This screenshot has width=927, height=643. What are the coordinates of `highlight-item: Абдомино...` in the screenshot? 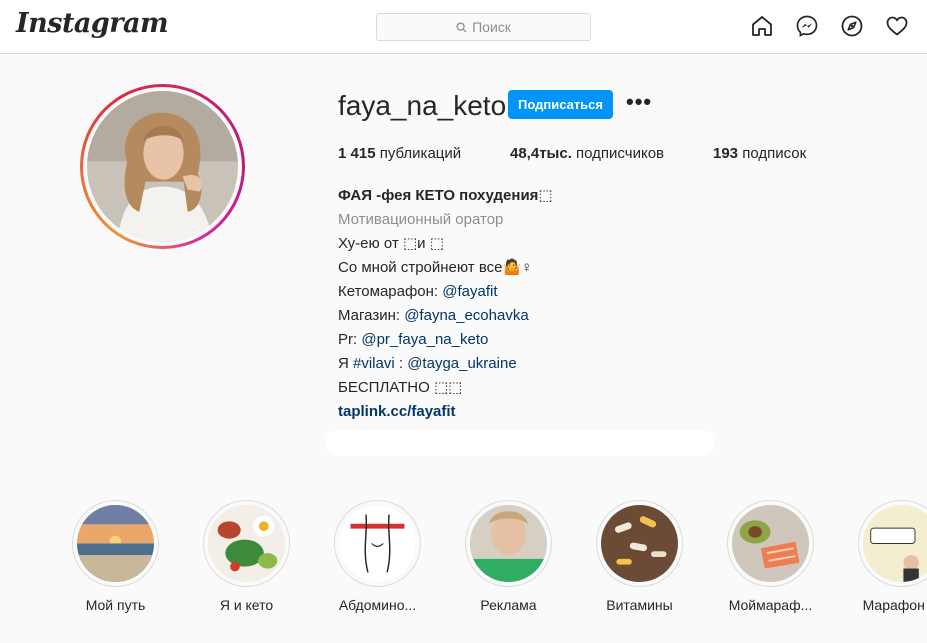 It's located at (377, 556).